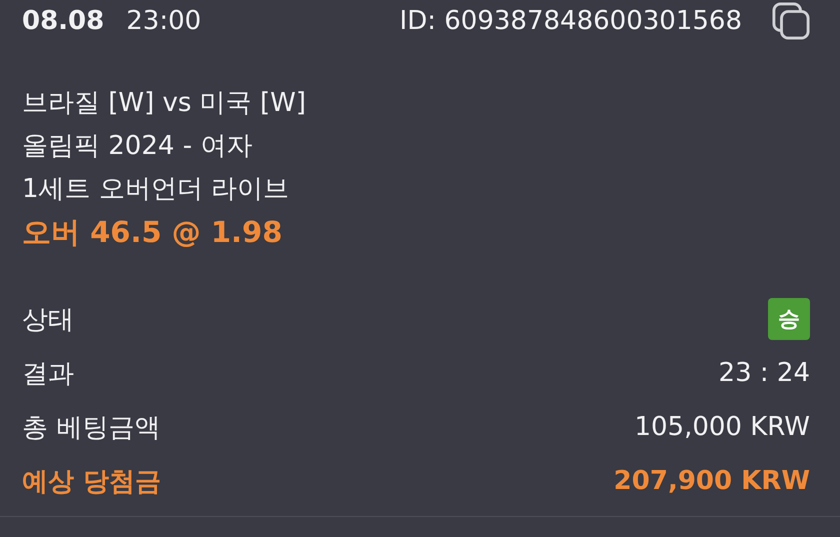  Describe the element at coordinates (153, 232) in the screenshot. I see `bet-pick: 오버 46.5 @ 1.98` at that location.